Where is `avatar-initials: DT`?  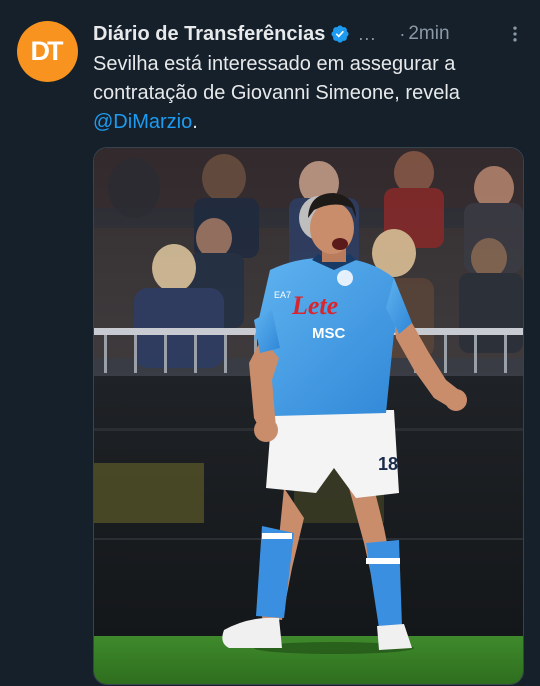 avatar-initials: DT is located at coordinates (47, 51).